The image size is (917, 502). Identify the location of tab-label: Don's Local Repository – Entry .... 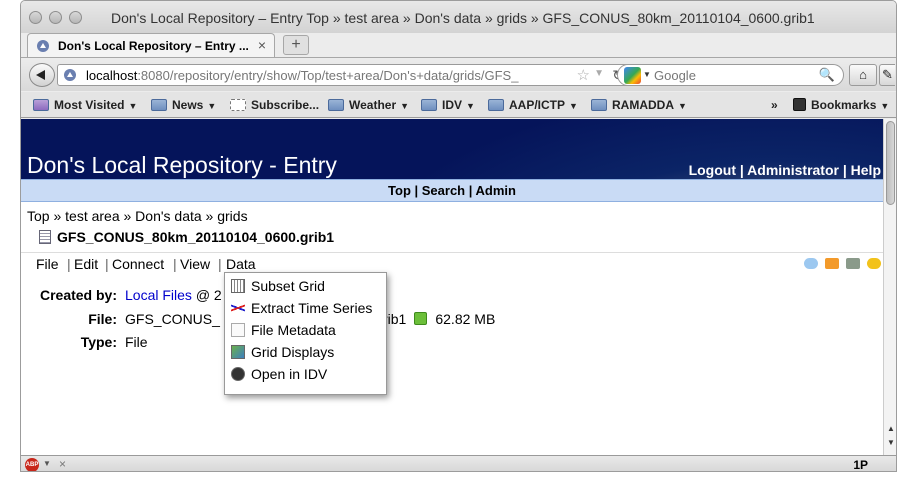
(153, 46).